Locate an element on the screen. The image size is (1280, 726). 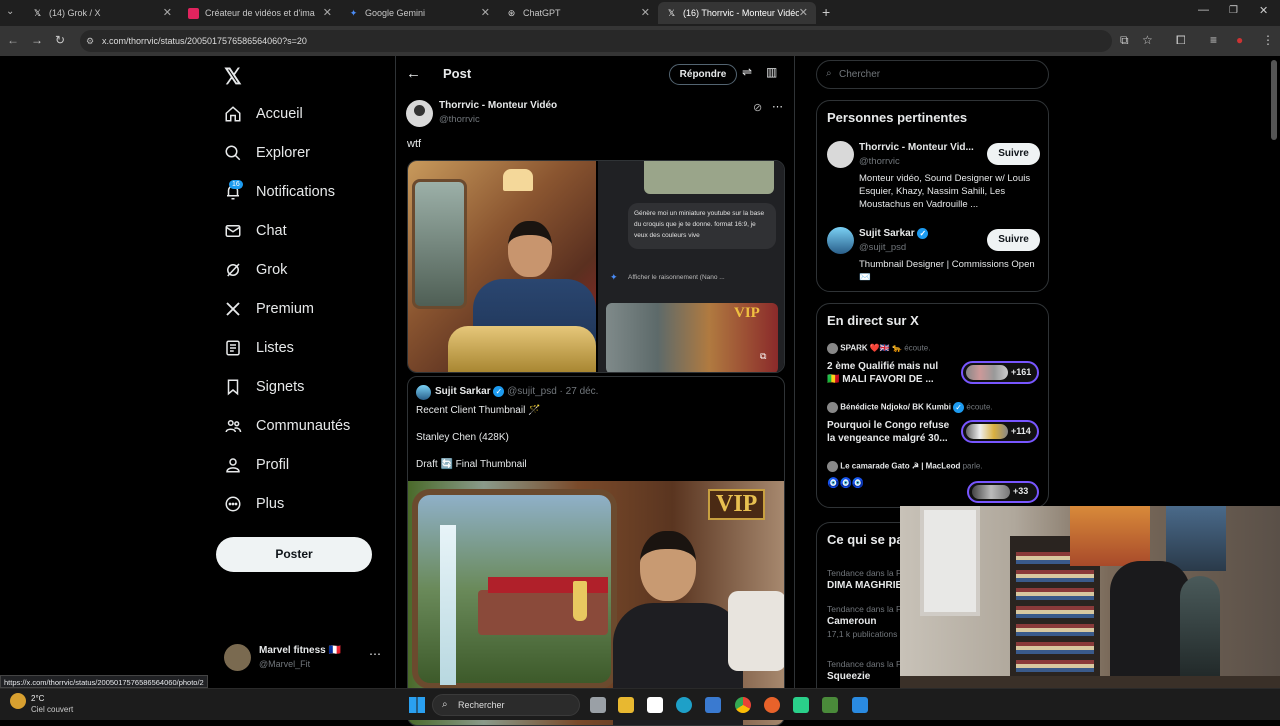
tab-gemini: ✦ Google Gemini ✕ is located at coordinates (419, 13).